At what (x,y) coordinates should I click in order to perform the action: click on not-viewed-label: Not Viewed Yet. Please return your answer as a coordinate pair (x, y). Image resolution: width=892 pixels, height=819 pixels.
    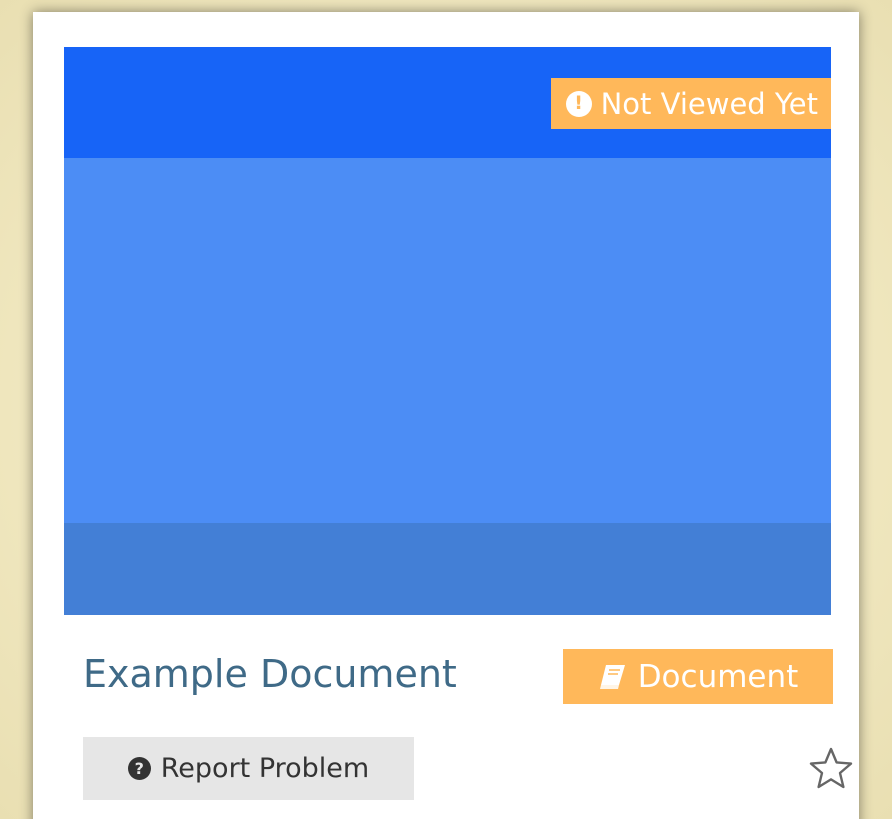
    Looking at the image, I should click on (709, 103).